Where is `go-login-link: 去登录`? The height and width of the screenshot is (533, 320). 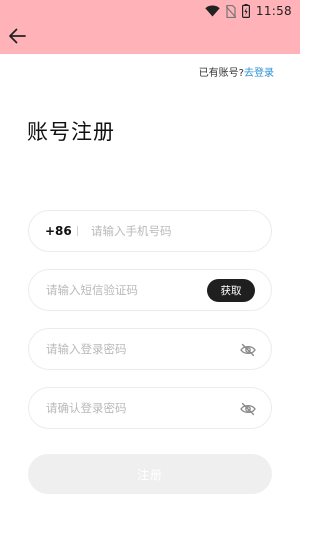
go-login-link: 去登录 is located at coordinates (259, 73).